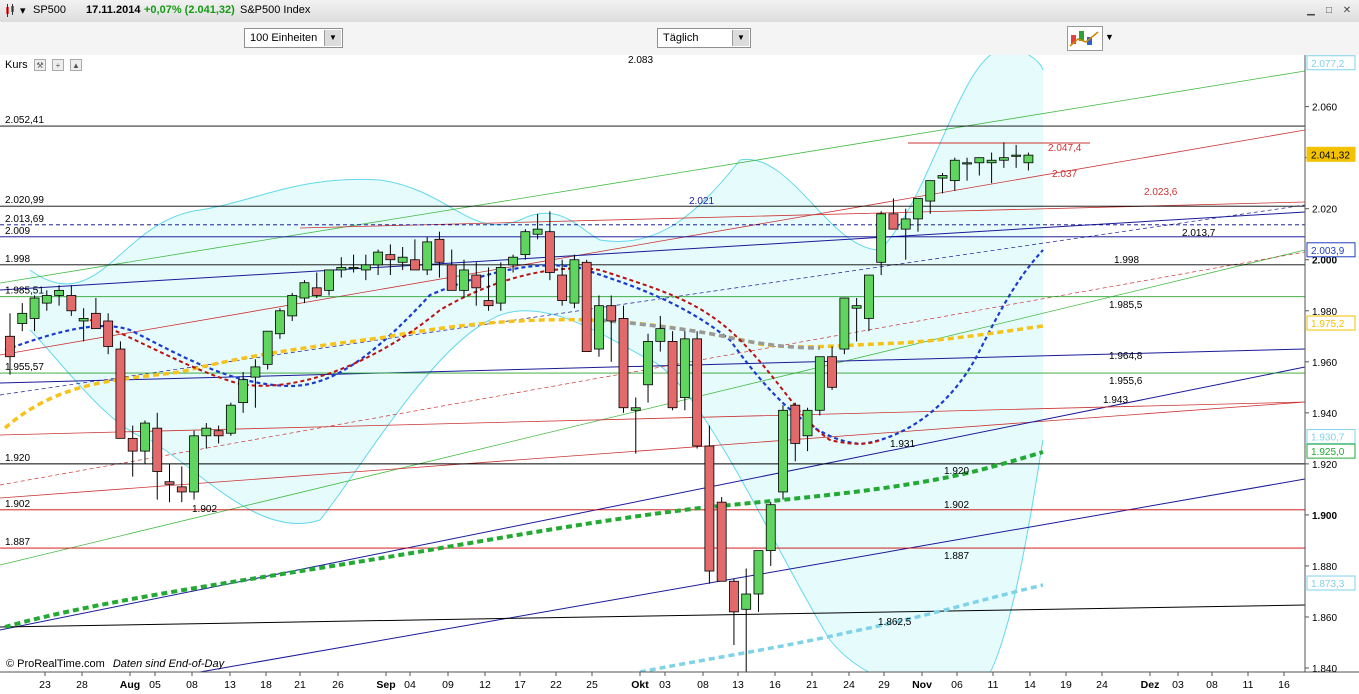 Image resolution: width=1359 pixels, height=694 pixels. I want to click on annotation-label: 1.902, so click(956, 505).